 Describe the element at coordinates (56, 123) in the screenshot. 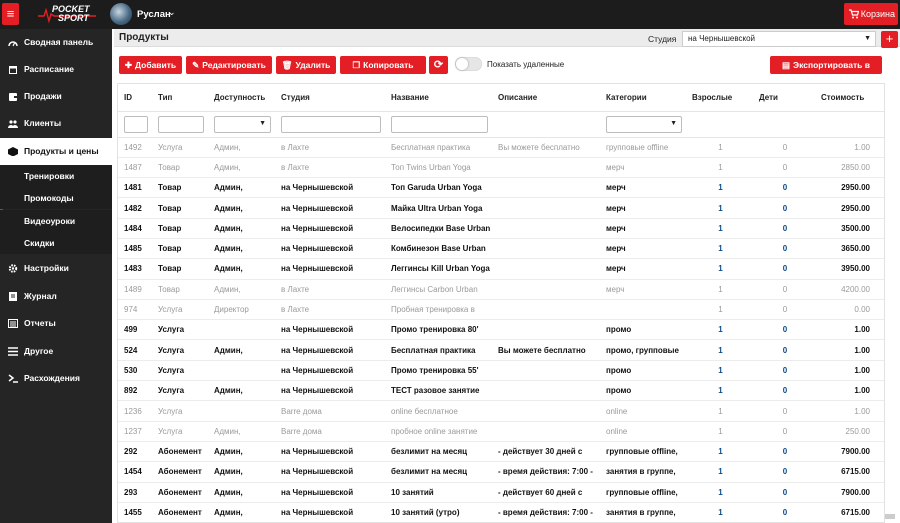

I see `sidebar-item-clients: Клиенты` at that location.